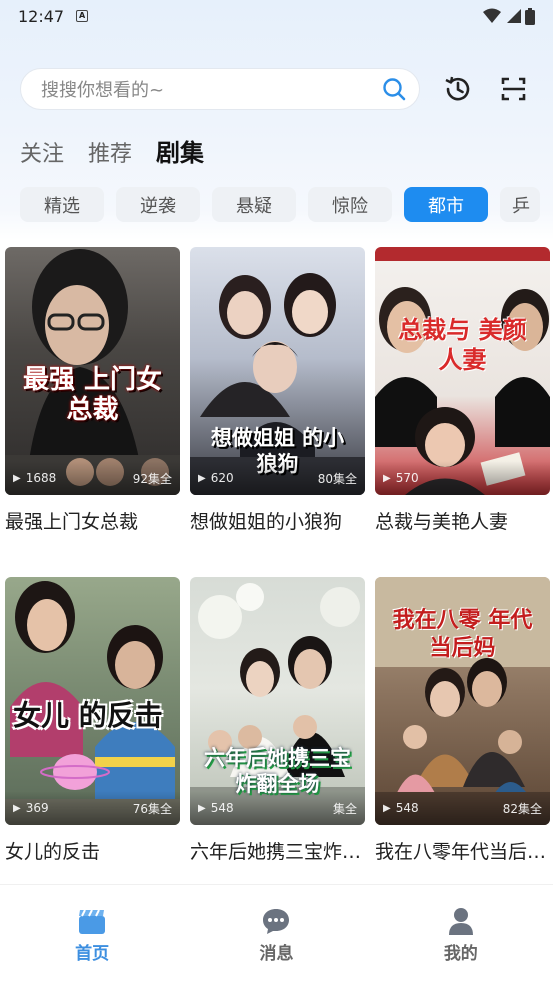  I want to click on poster-title-art: 总裁与 美颜人妻, so click(462, 345).